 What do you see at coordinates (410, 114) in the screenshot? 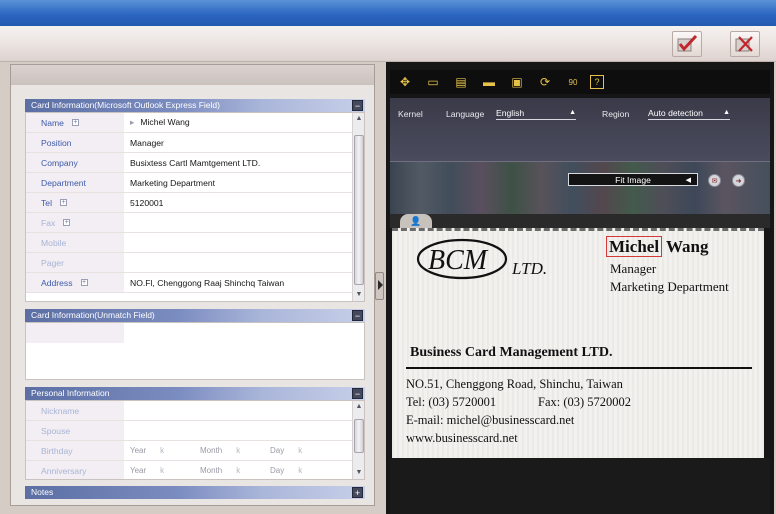
I see `kernel-label: Kernel` at bounding box center [410, 114].